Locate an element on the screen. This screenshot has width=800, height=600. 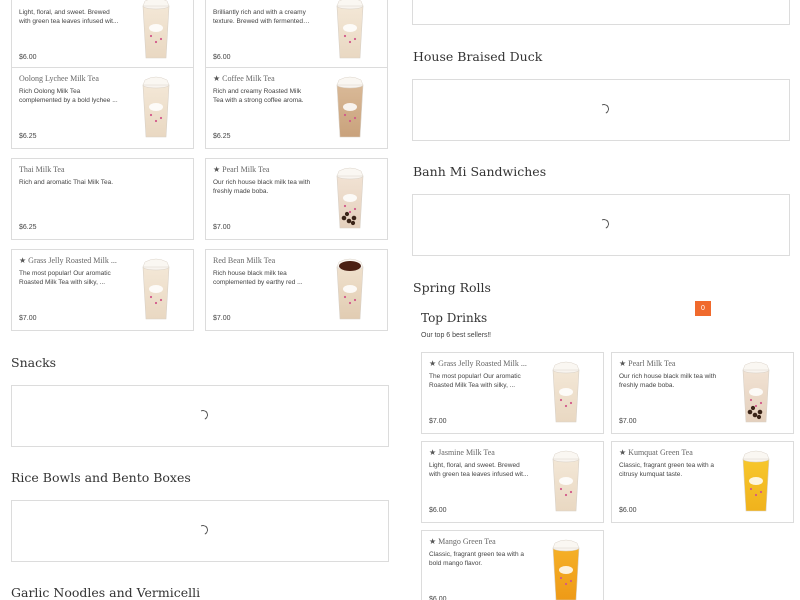
section-title-top-drinks: Top Drinks is located at coordinates (454, 318).